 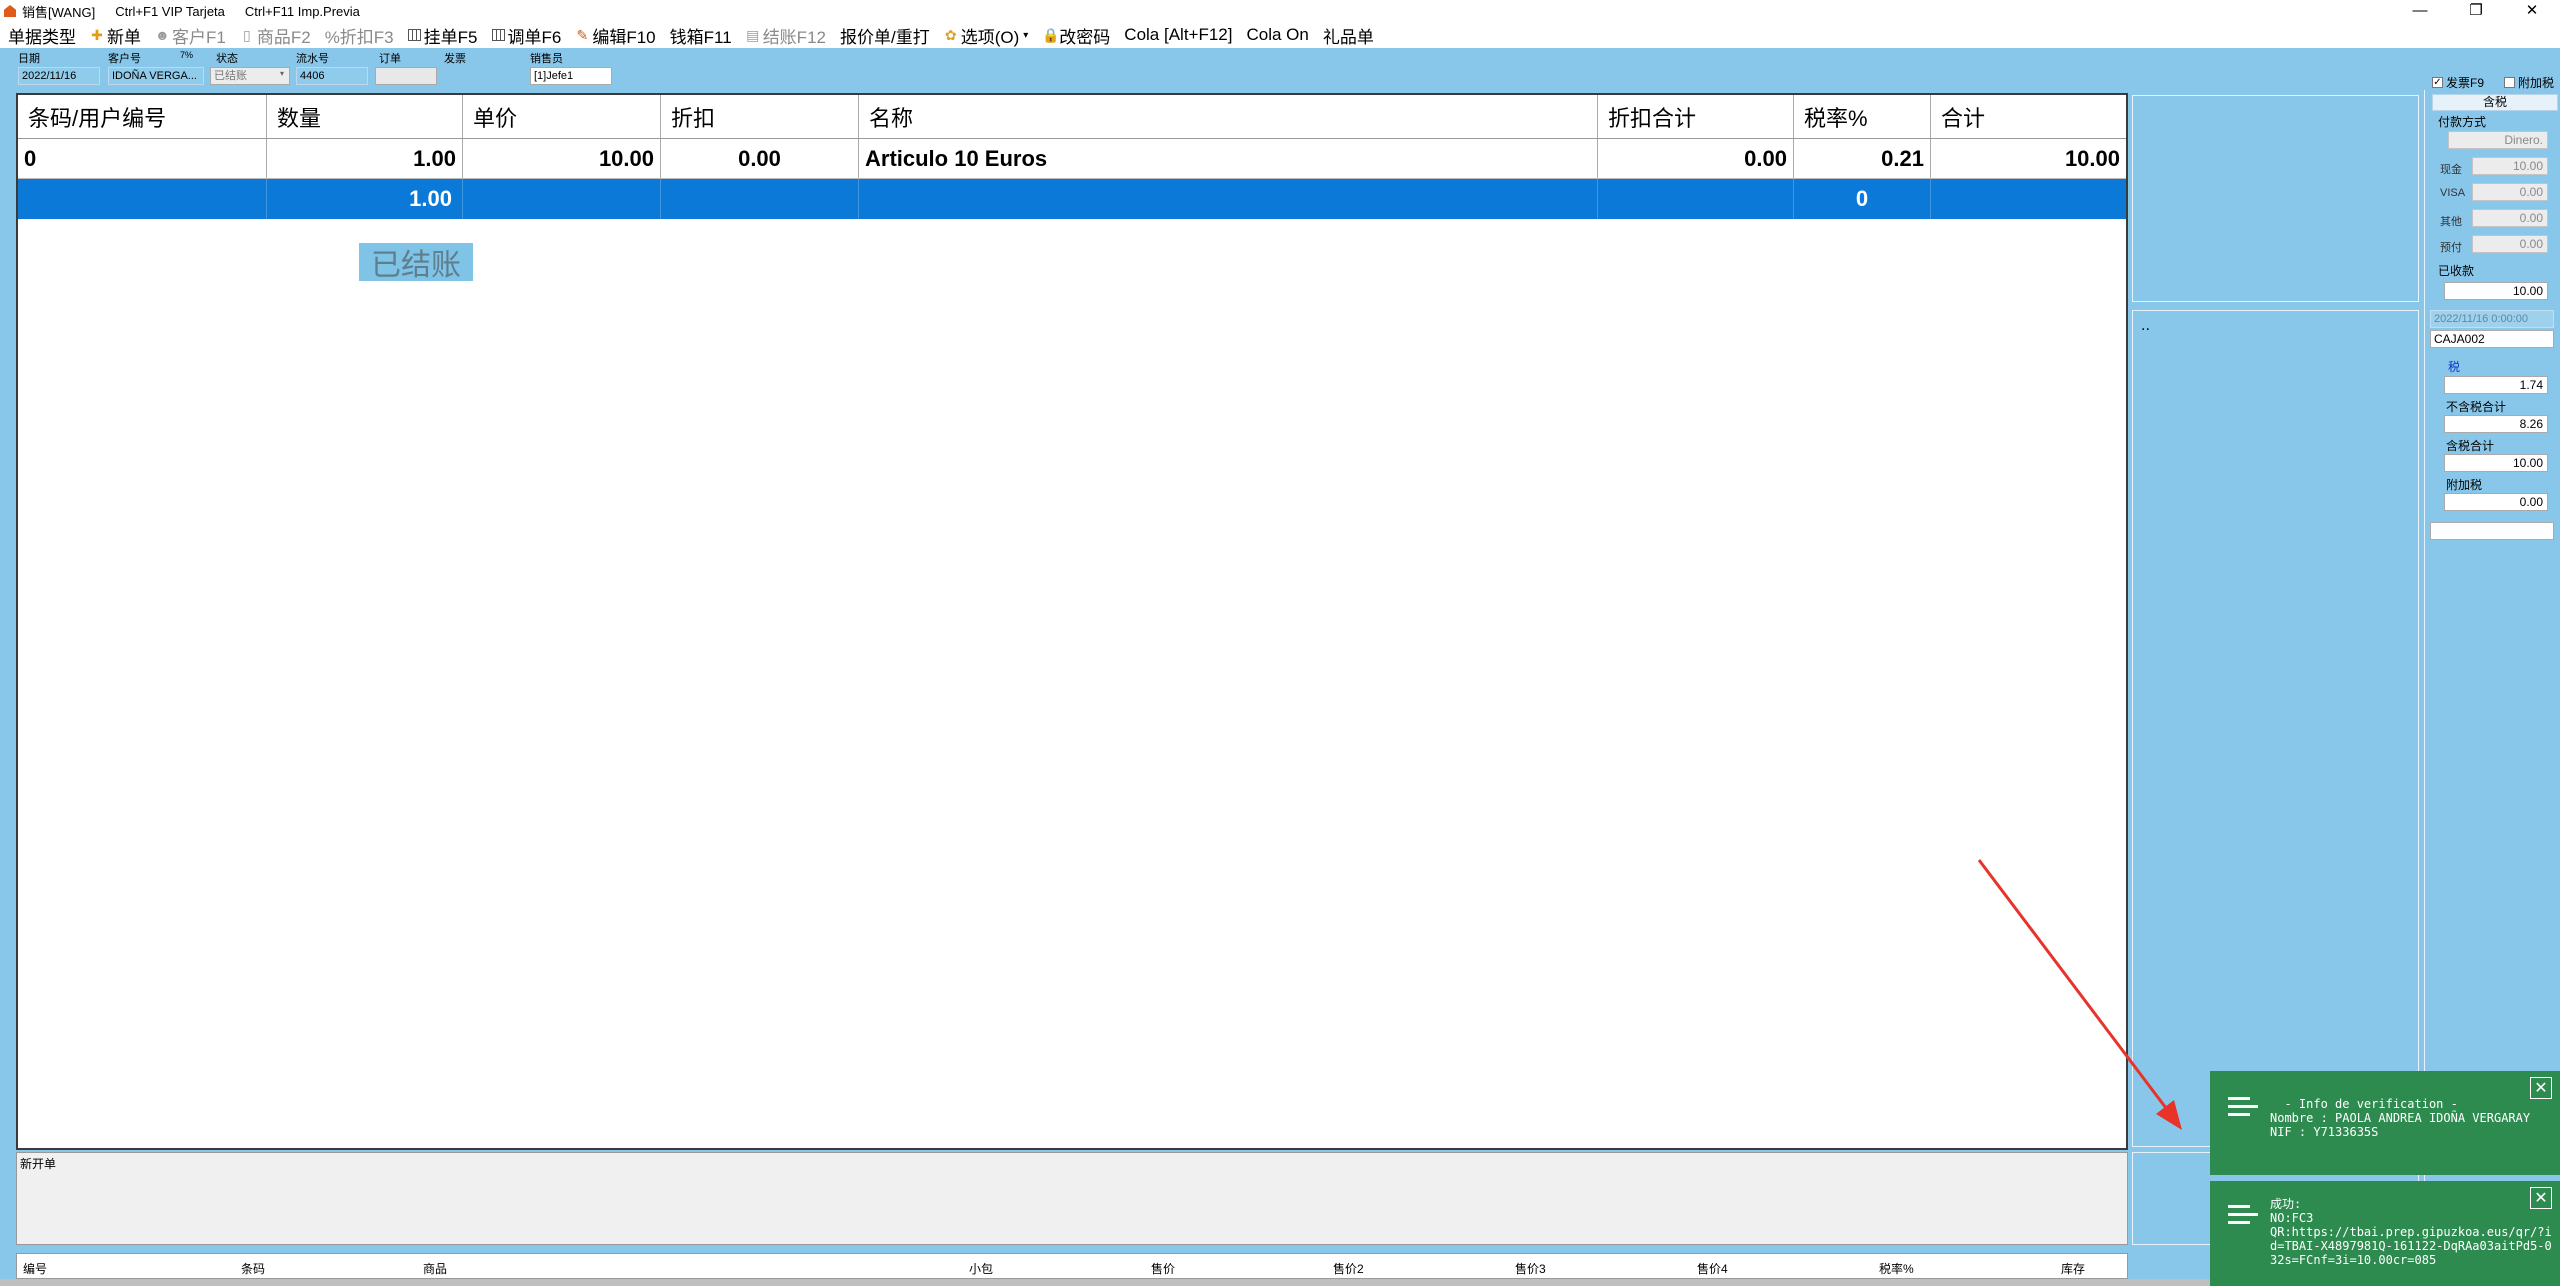 I want to click on document-icon: ▯, so click(x=246, y=35).